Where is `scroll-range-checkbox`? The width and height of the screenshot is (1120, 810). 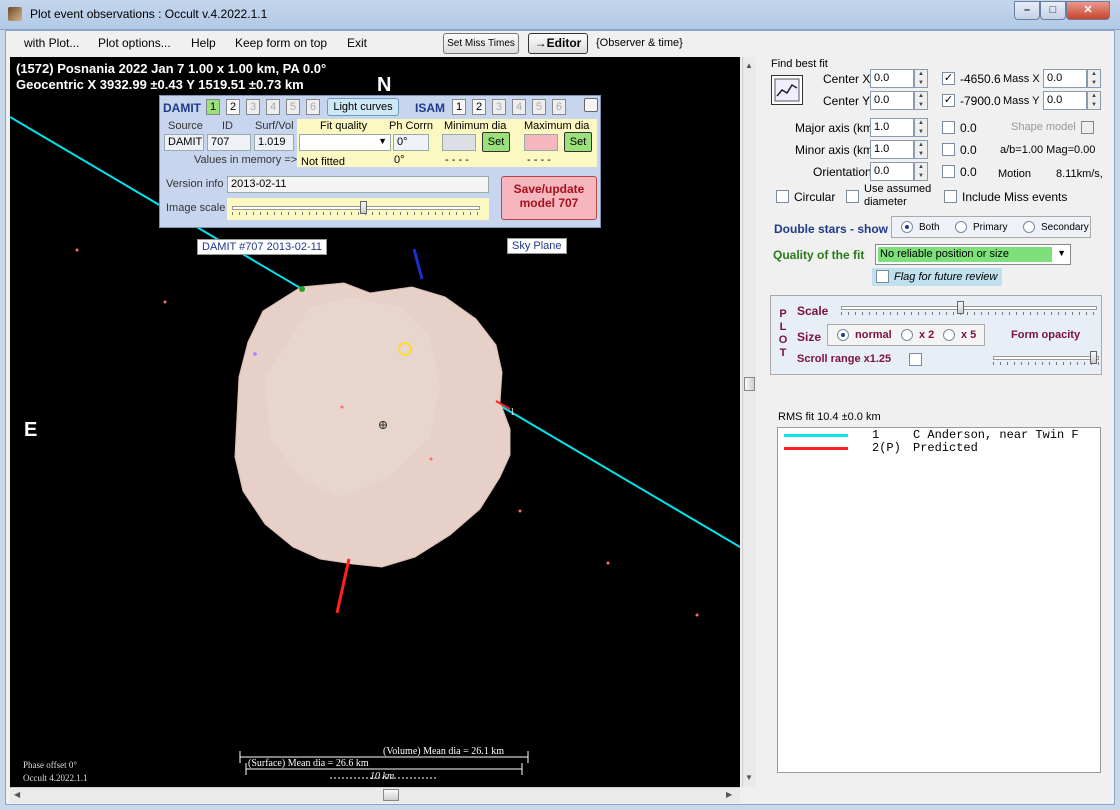 scroll-range-checkbox is located at coordinates (915, 359).